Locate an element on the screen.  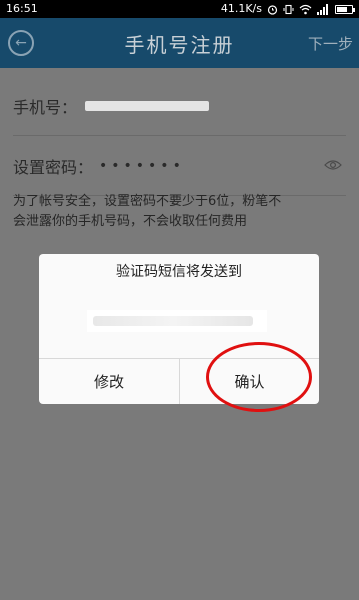
wifi-icon is located at coordinates (305, 9).